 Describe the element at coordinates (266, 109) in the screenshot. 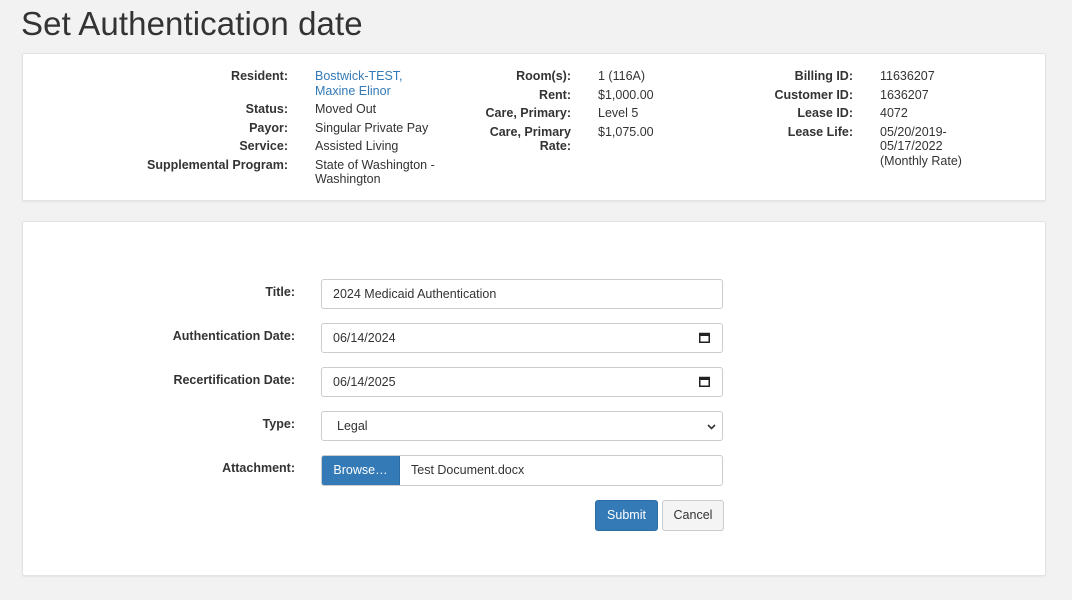

I see `status-label: Status:` at that location.